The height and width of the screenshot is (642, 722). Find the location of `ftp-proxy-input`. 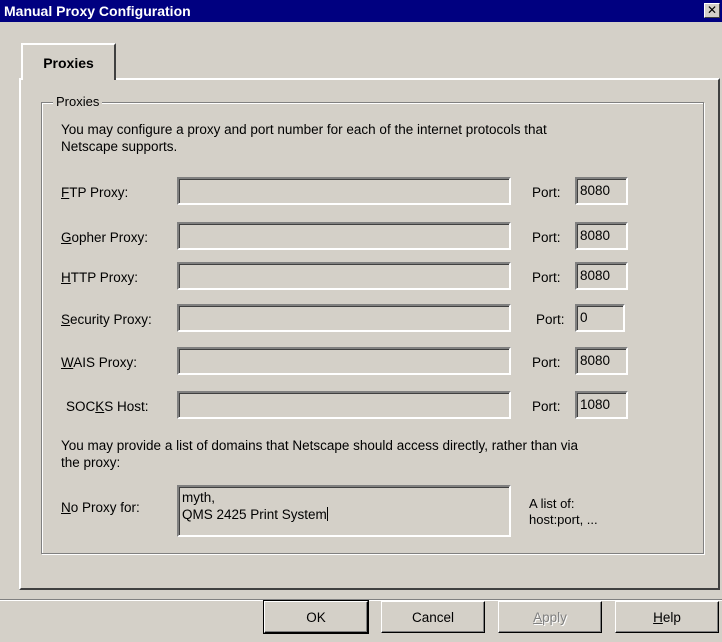

ftp-proxy-input is located at coordinates (344, 191).